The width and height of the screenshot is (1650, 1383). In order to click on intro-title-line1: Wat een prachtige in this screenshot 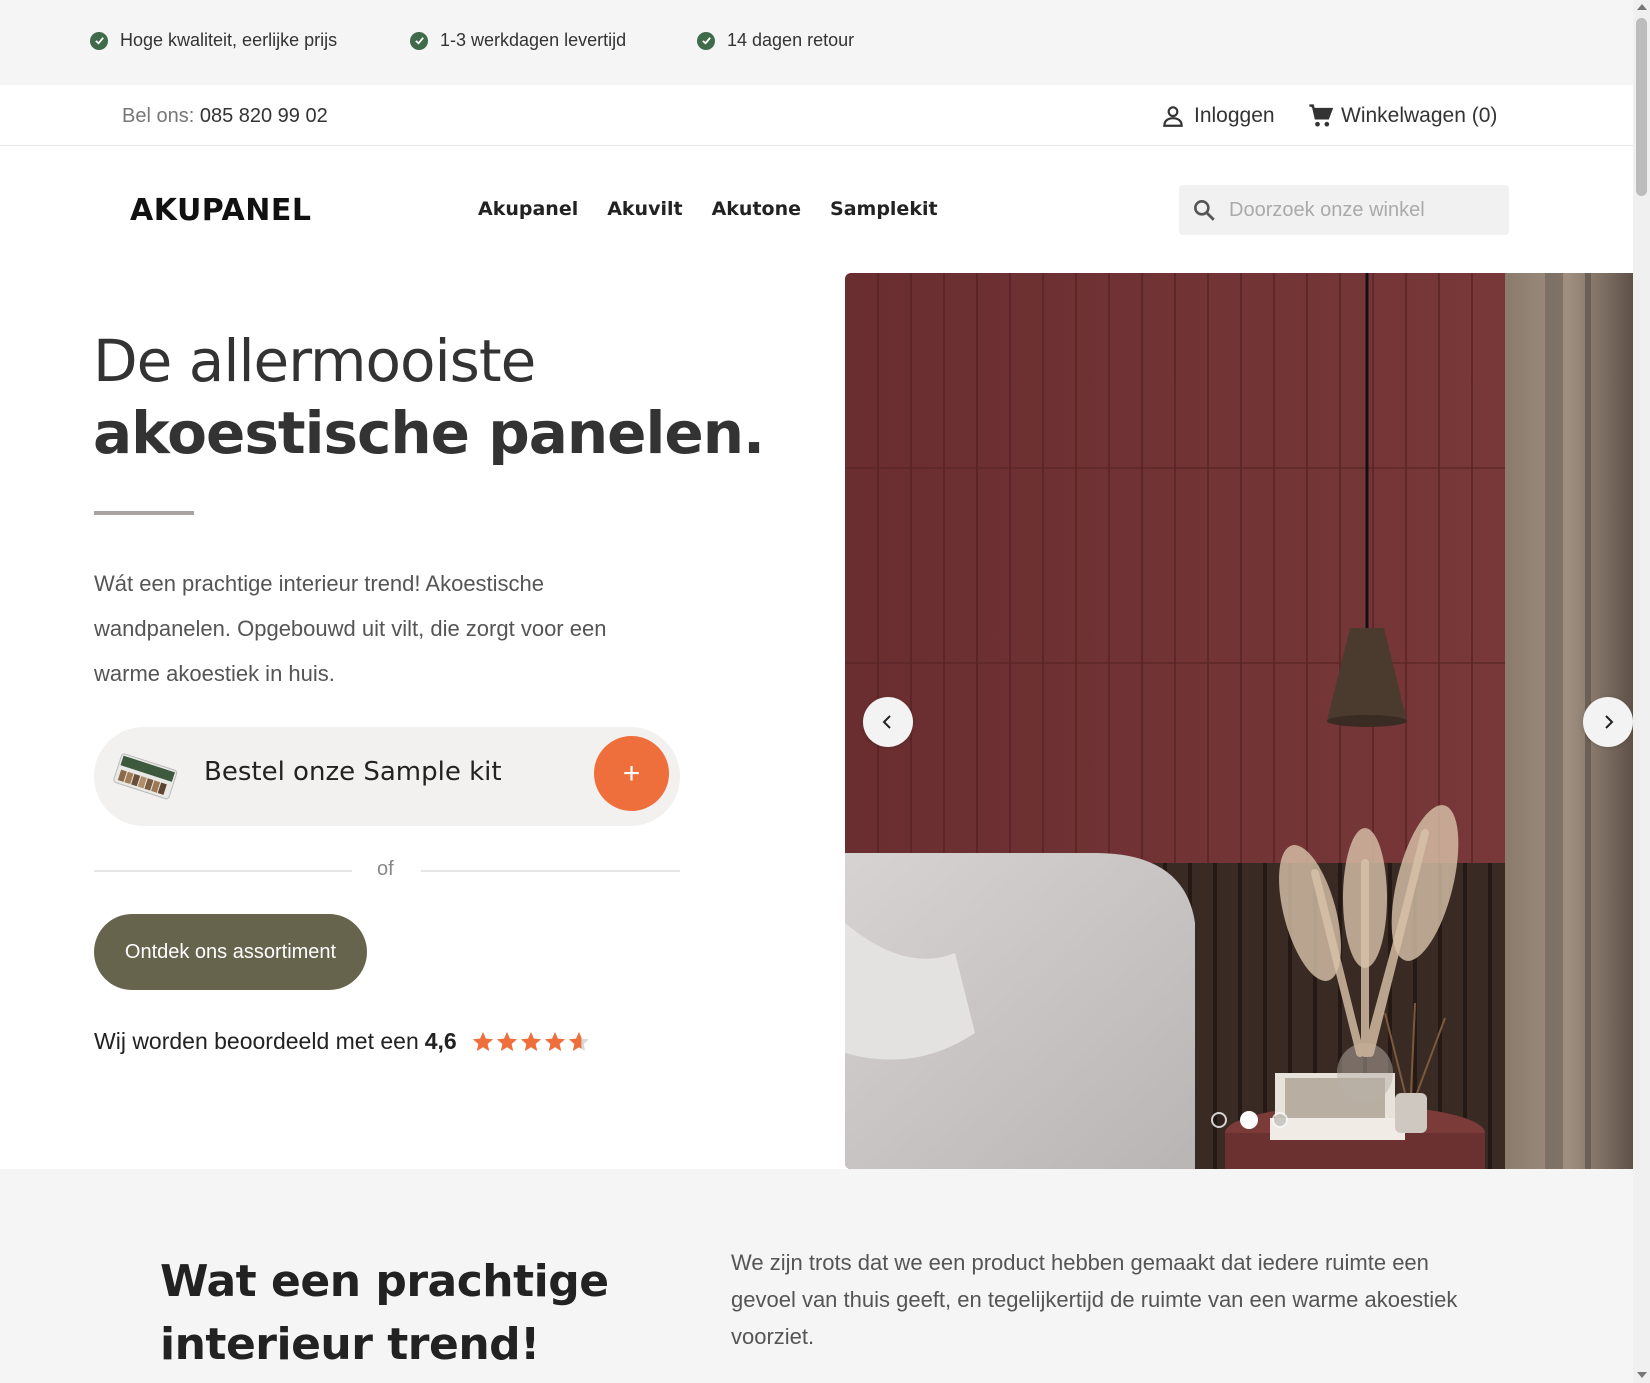, I will do `click(384, 1281)`.